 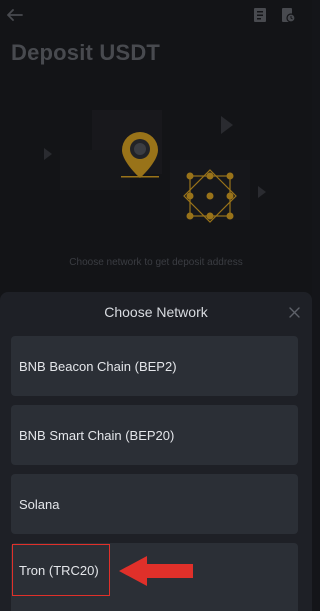 I want to click on close-button, so click(x=294, y=312).